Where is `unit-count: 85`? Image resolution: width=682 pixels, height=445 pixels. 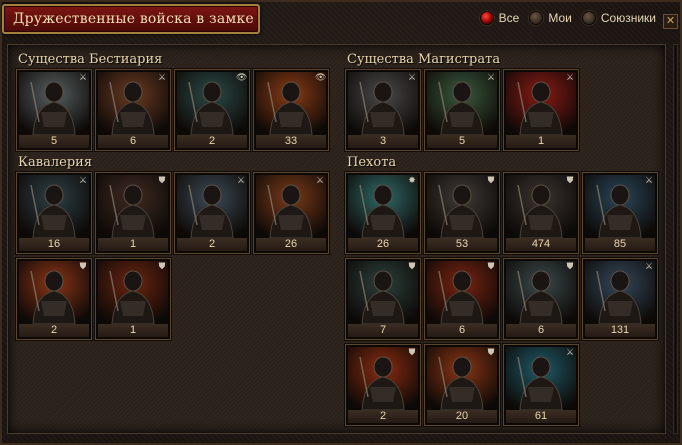 unit-count: 85 is located at coordinates (620, 244).